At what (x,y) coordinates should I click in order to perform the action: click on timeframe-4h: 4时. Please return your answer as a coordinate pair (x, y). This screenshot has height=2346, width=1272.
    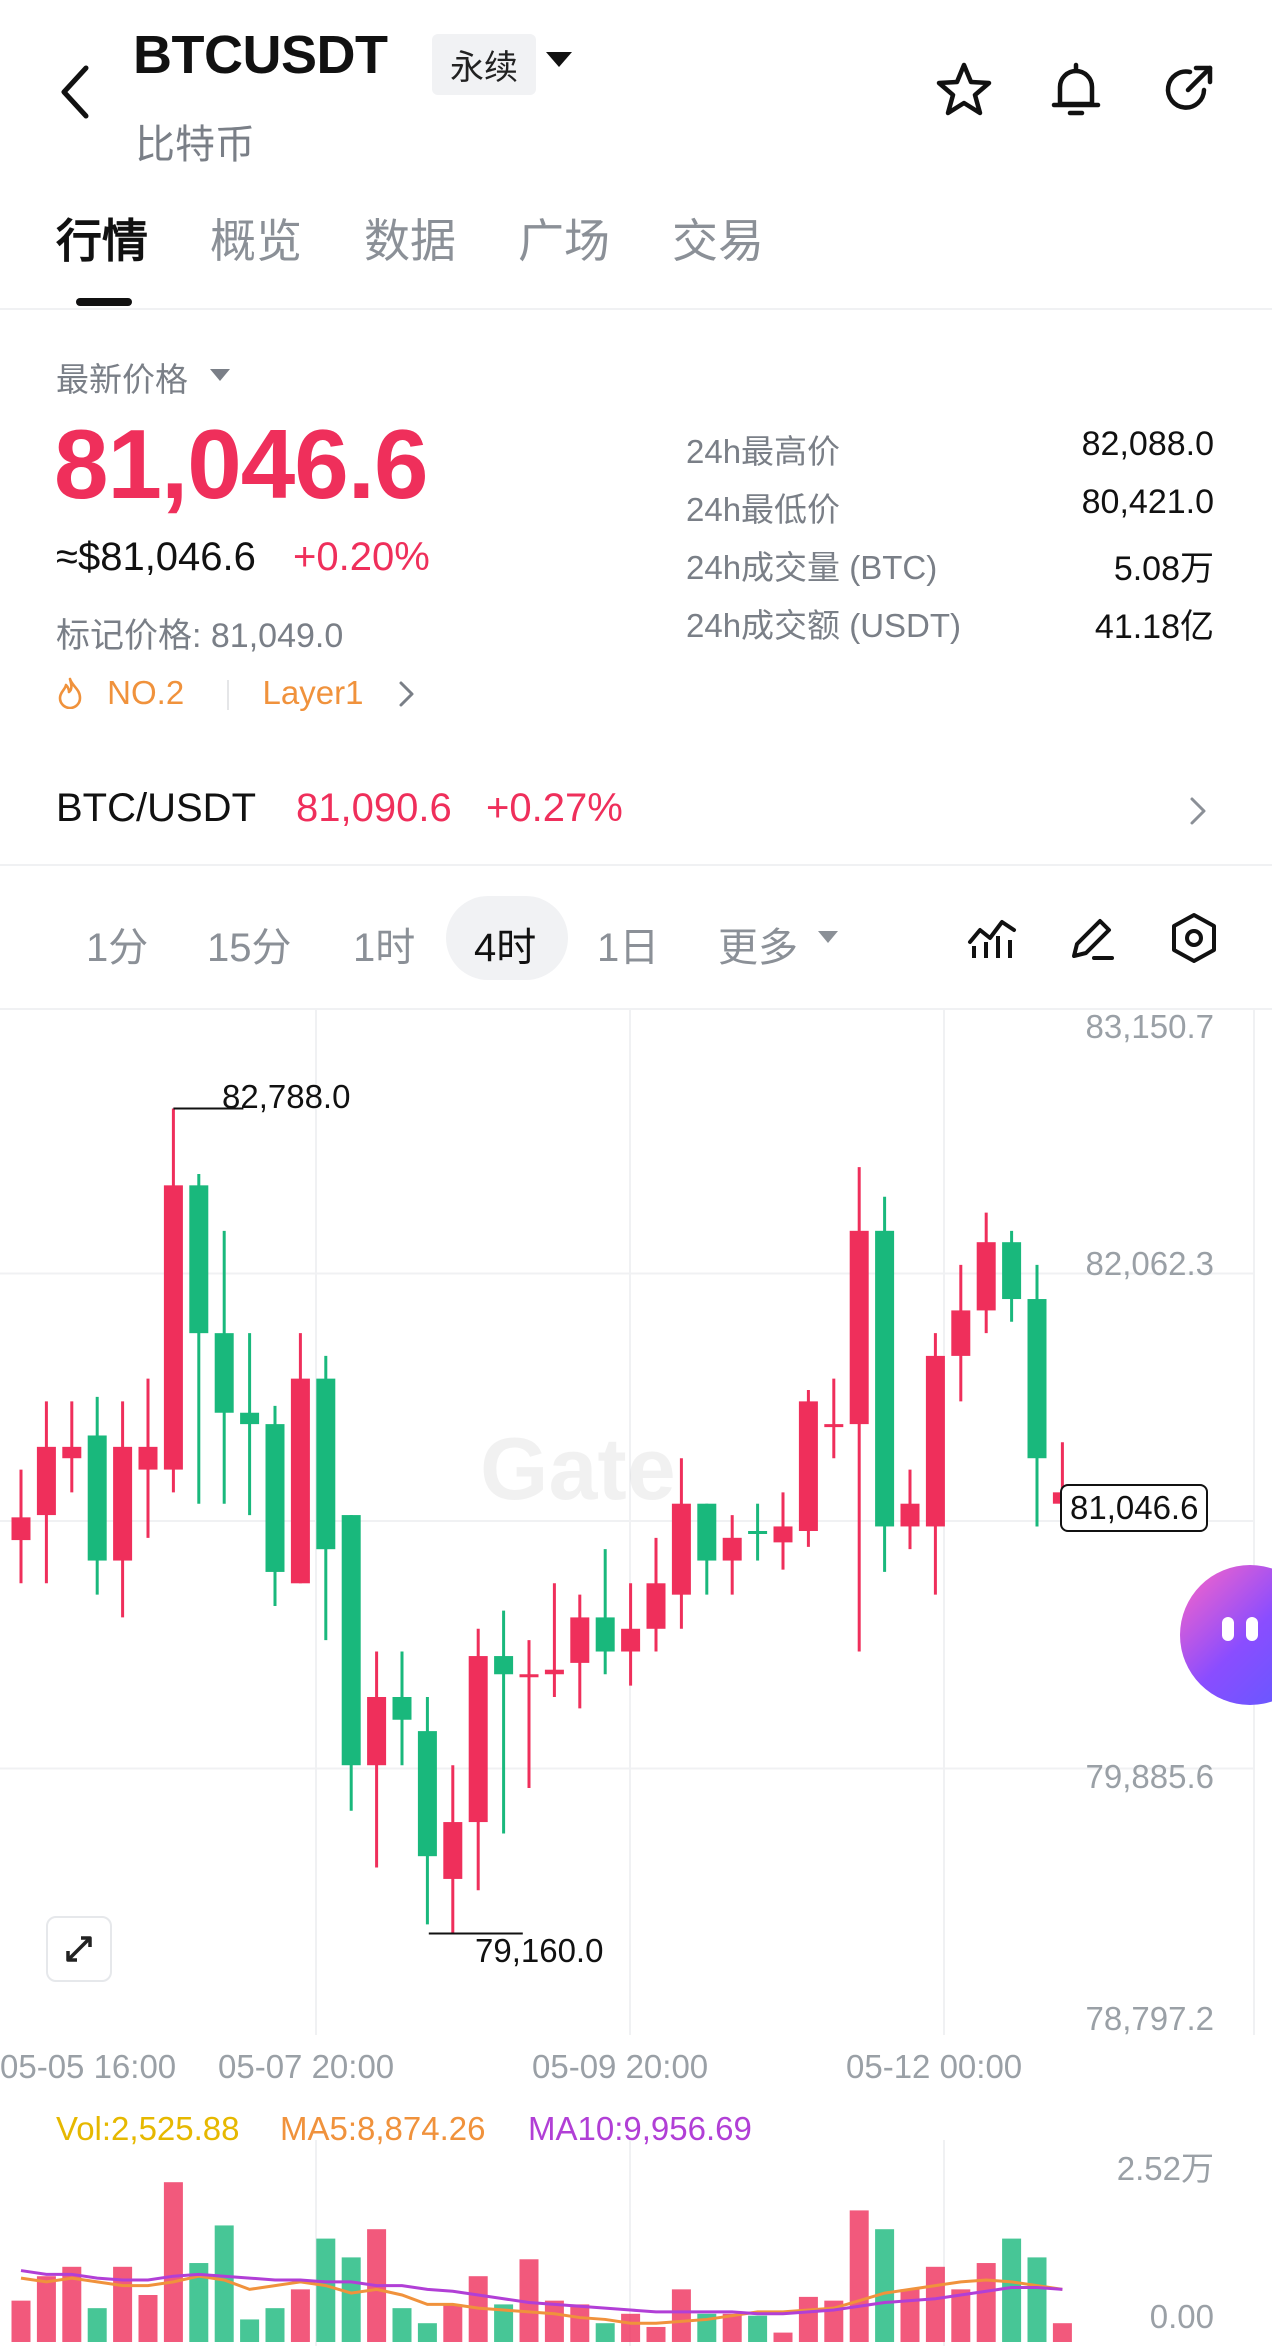
    Looking at the image, I should click on (505, 944).